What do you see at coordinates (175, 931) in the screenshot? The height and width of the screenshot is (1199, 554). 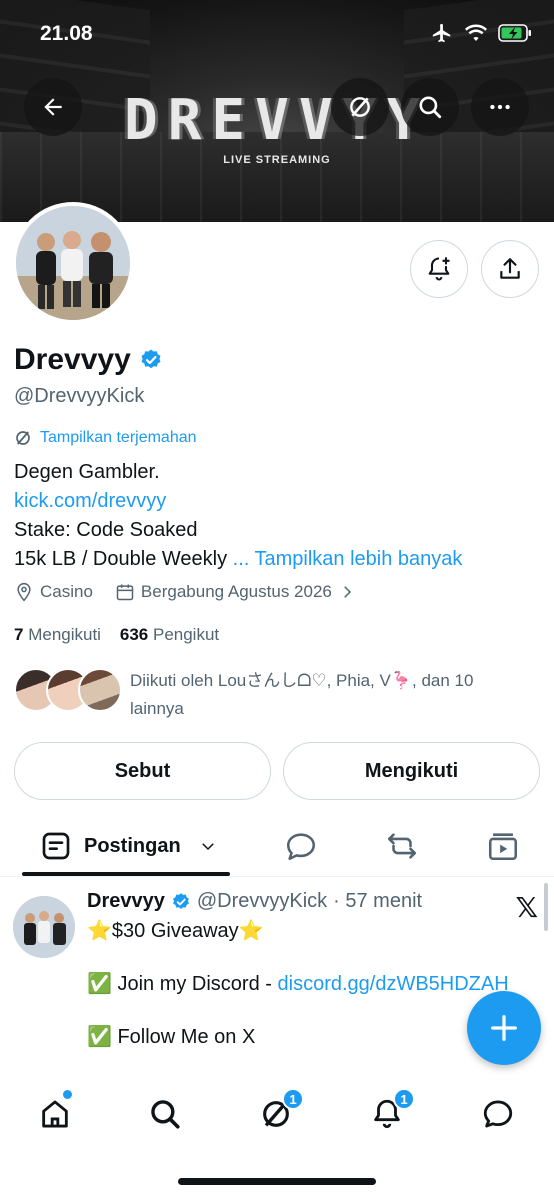 I see `post-text-line: ⭐$30 Giveaway⭐` at bounding box center [175, 931].